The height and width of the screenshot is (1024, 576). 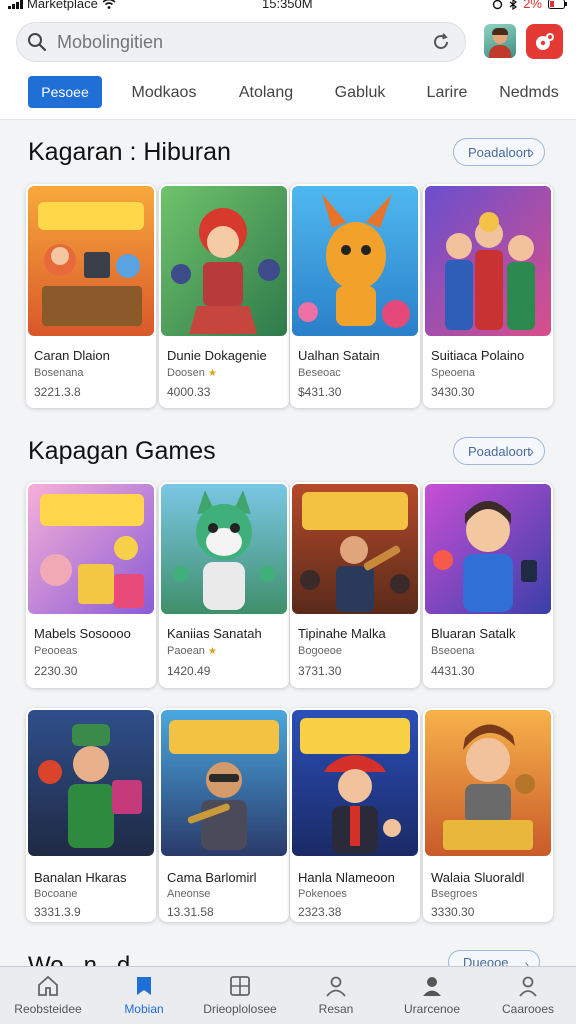 What do you see at coordinates (453, 651) in the screenshot?
I see `product-subtitle: Bseoena` at bounding box center [453, 651].